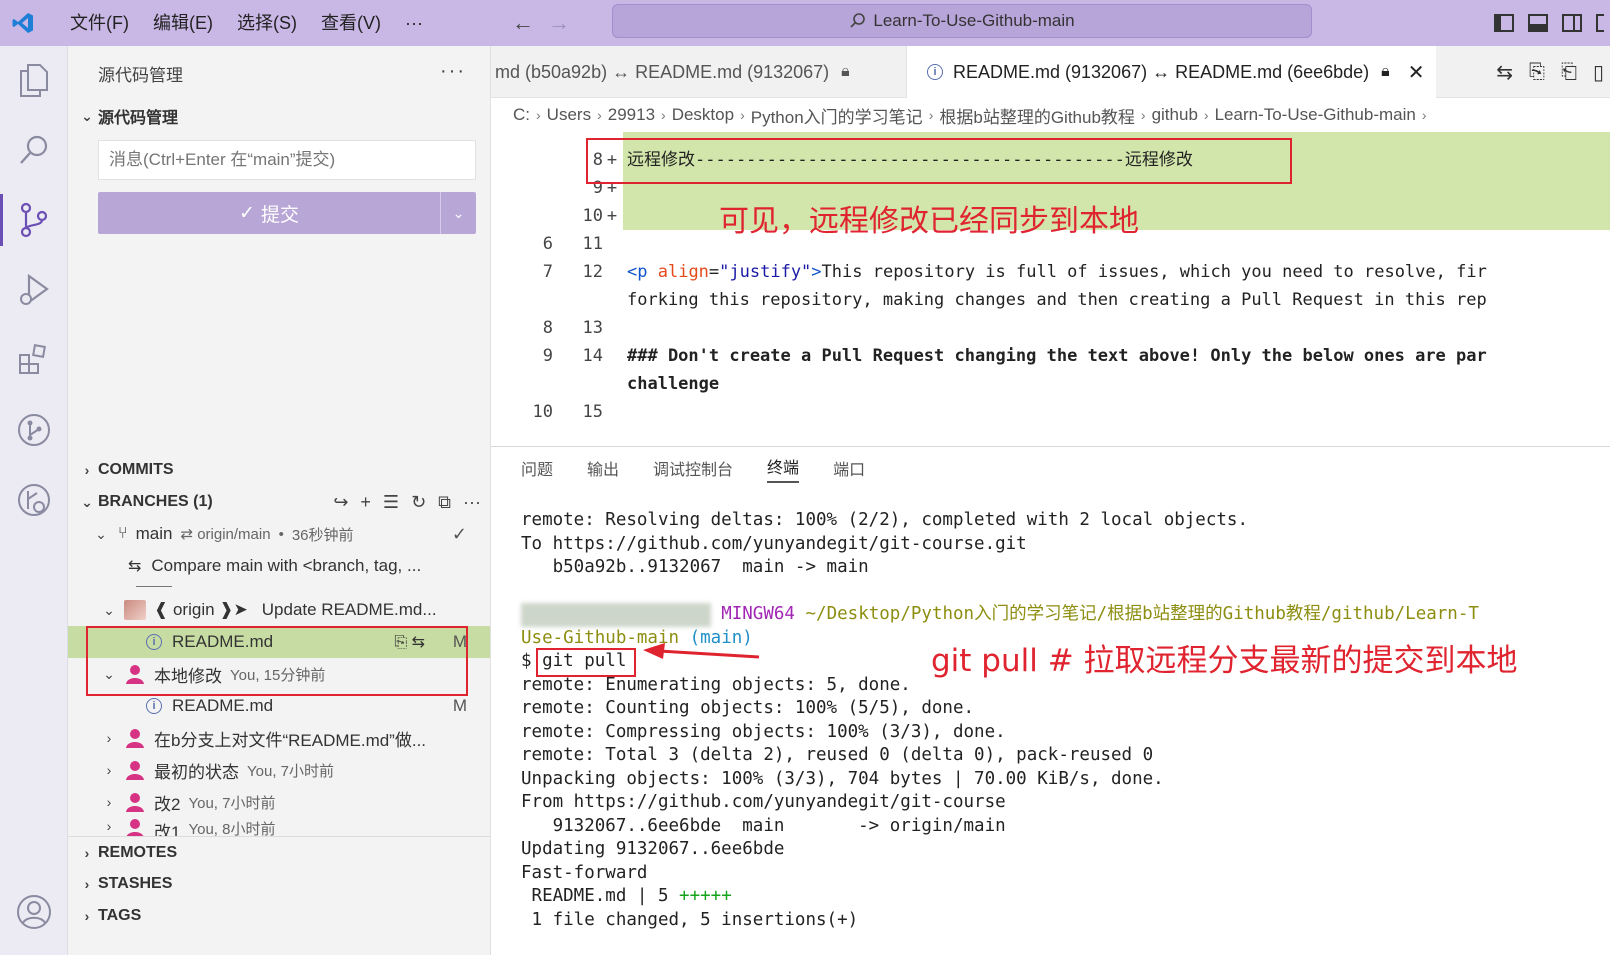 Image resolution: width=1610 pixels, height=955 pixels. I want to click on tab-terminal: 终端, so click(783, 468).